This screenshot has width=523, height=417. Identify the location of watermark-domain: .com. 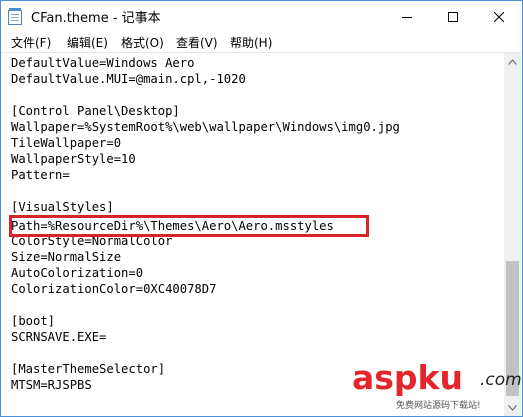
(501, 380).